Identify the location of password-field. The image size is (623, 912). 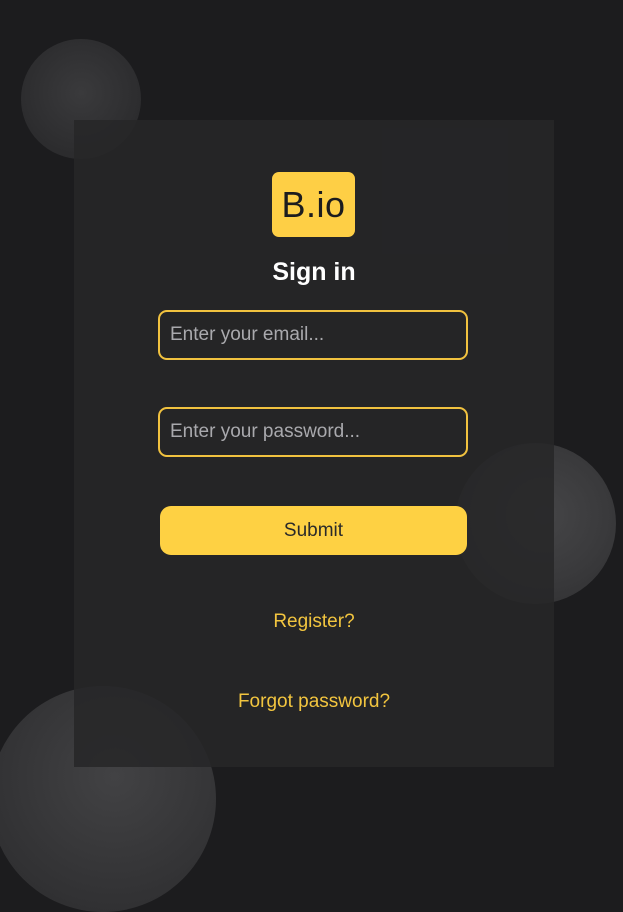
(313, 432).